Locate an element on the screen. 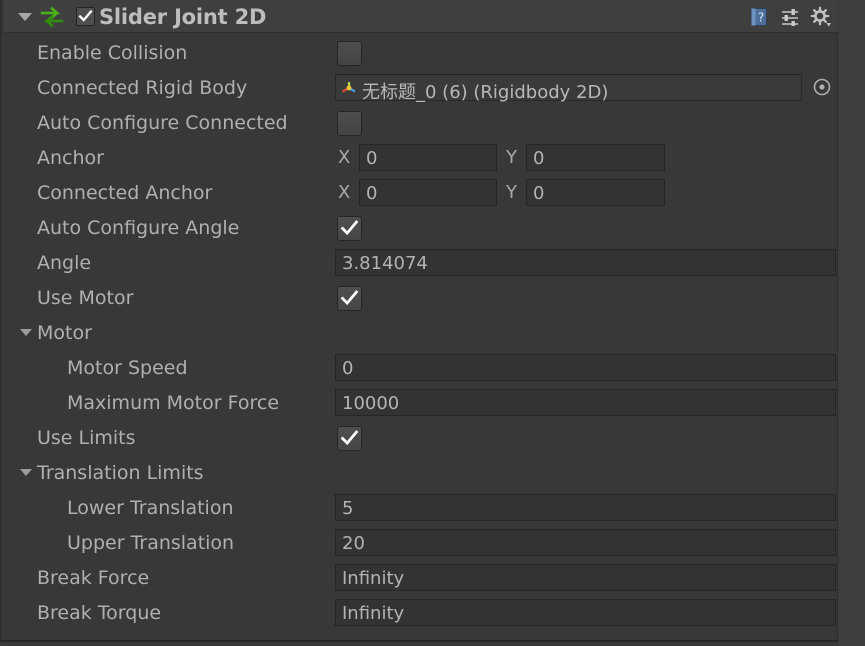 The image size is (865, 646). connected-anchor-y-axis-label: Y is located at coordinates (511, 192).